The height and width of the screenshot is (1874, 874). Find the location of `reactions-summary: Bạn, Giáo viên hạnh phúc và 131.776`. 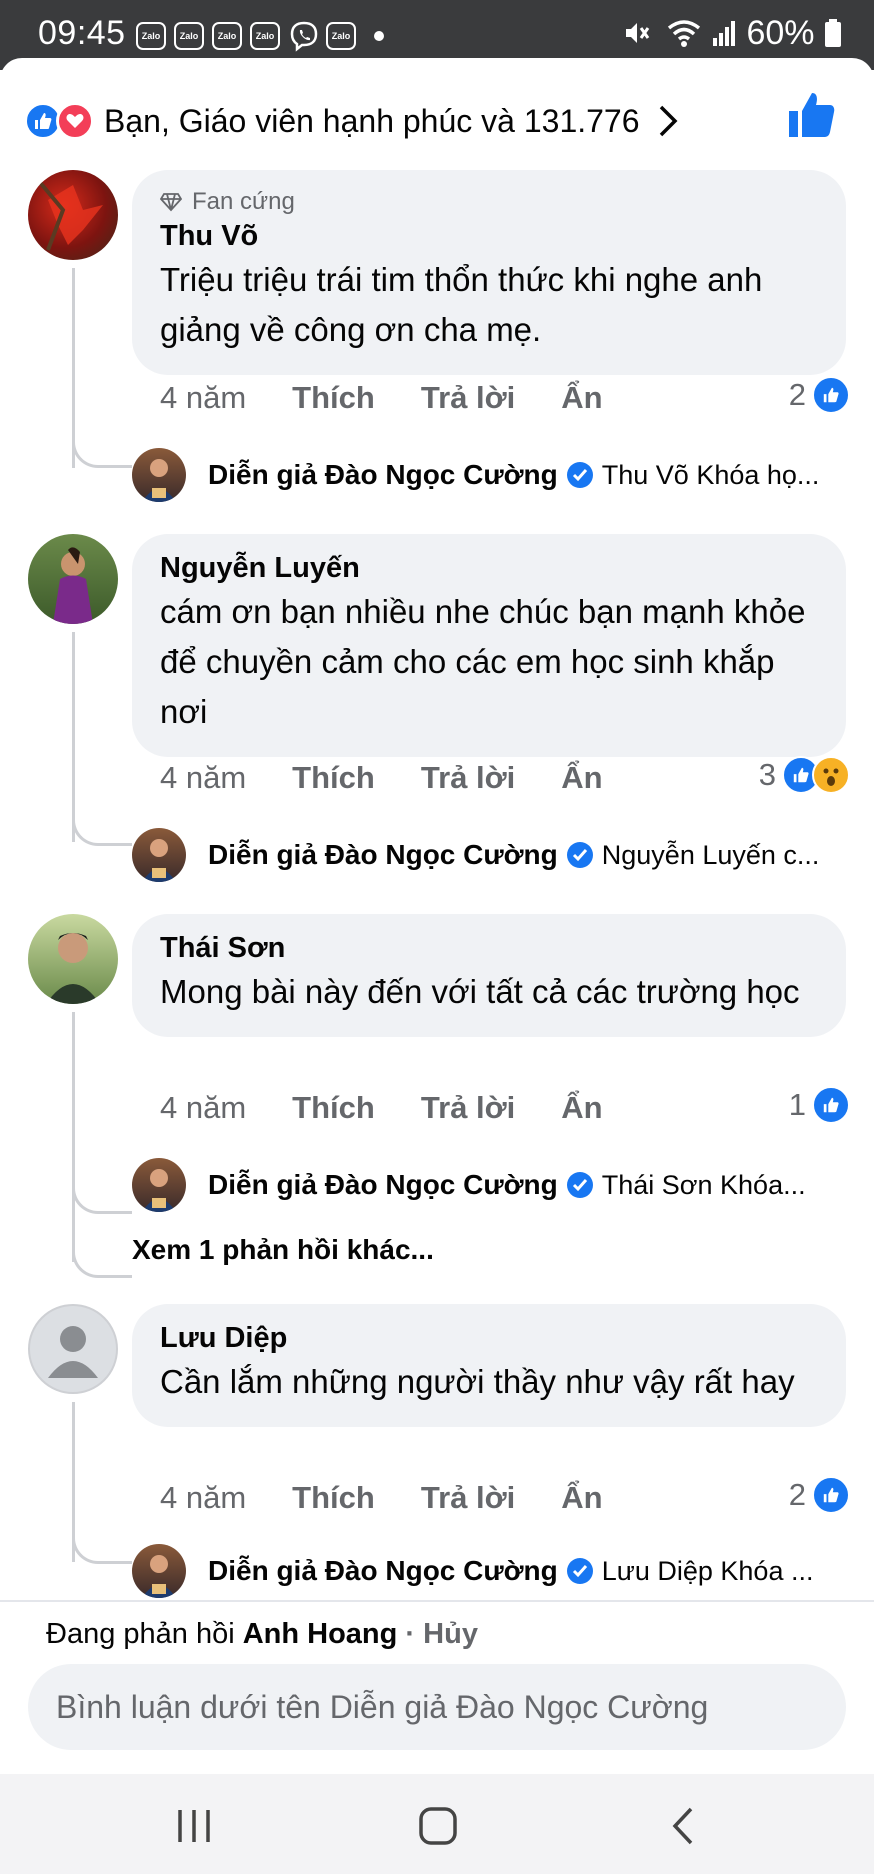

reactions-summary: Bạn, Giáo viên hạnh phúc và 131.776 is located at coordinates (352, 121).